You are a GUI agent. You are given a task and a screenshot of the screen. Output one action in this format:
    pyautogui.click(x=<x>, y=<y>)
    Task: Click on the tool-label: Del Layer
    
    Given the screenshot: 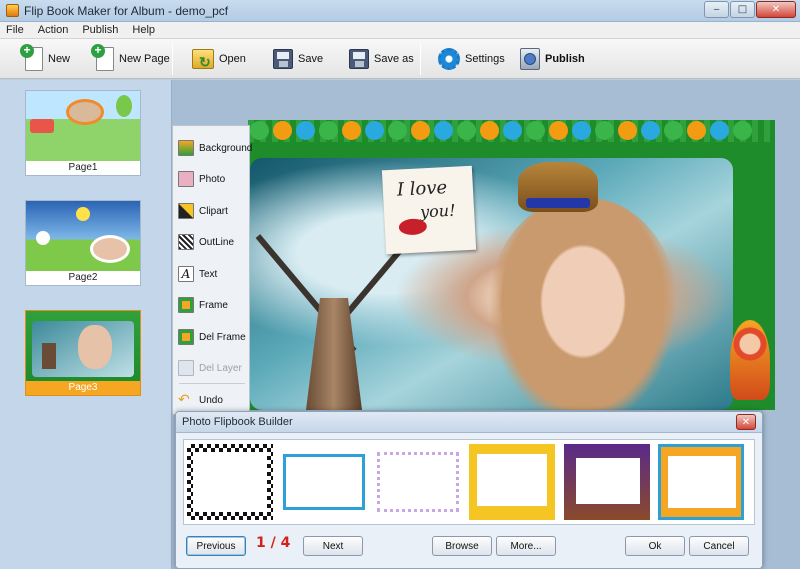 What is the action you would take?
    pyautogui.click(x=220, y=368)
    